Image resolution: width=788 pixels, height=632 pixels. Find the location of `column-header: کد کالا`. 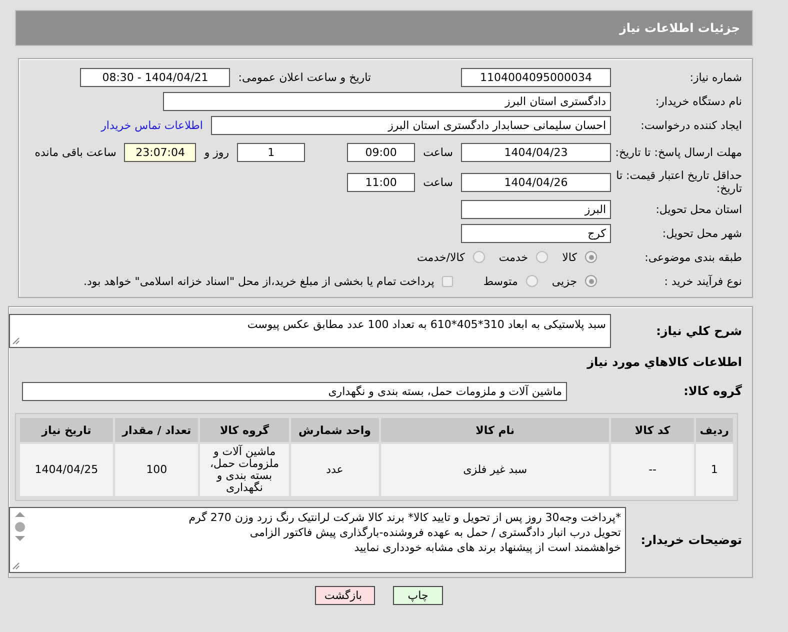

column-header: کد کالا is located at coordinates (652, 430).